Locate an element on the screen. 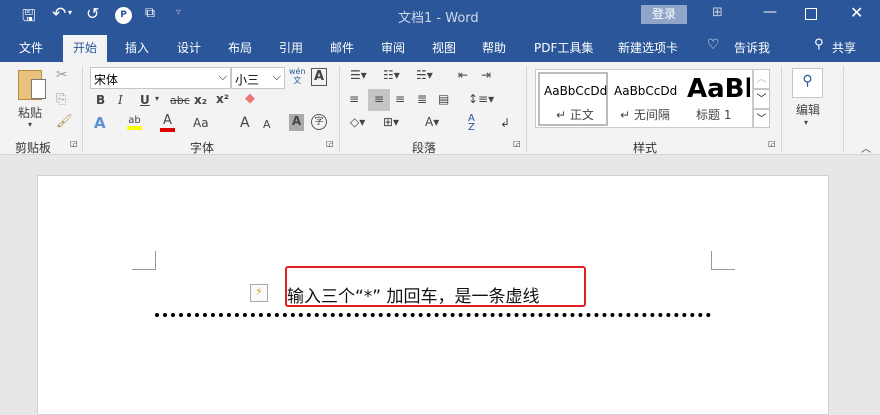 The height and width of the screenshot is (415, 880). font-name-select: 宋体 ⌵ is located at coordinates (160, 78).